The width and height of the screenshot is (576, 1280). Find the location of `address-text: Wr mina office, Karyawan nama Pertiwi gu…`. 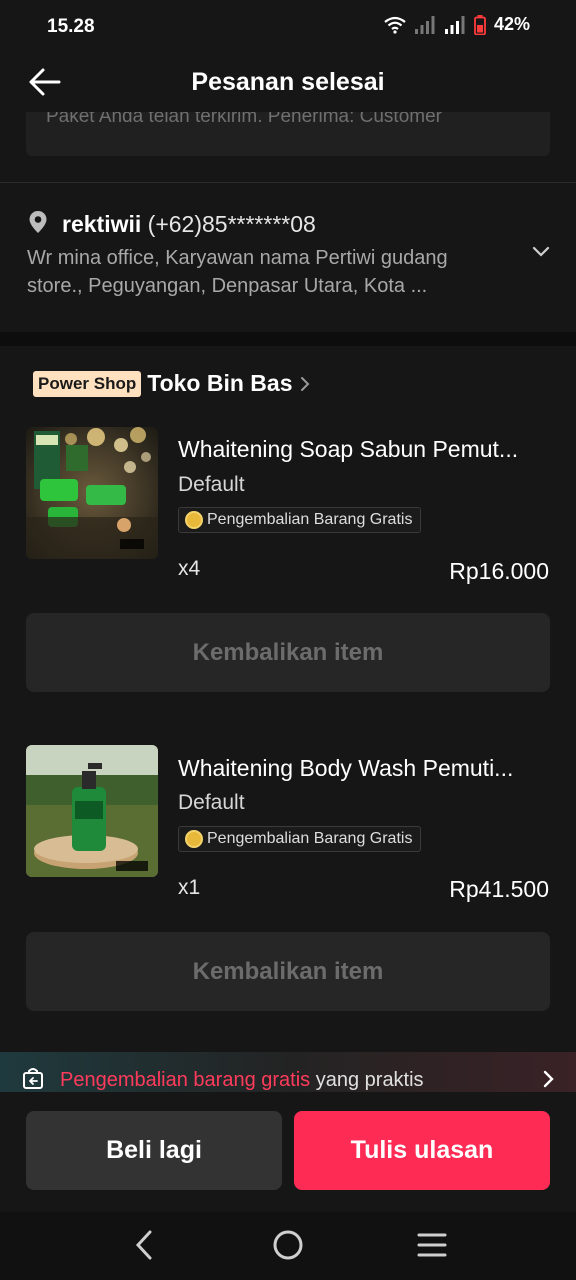

address-text: Wr mina office, Karyawan nama Pertiwi gu… is located at coordinates (267, 272).